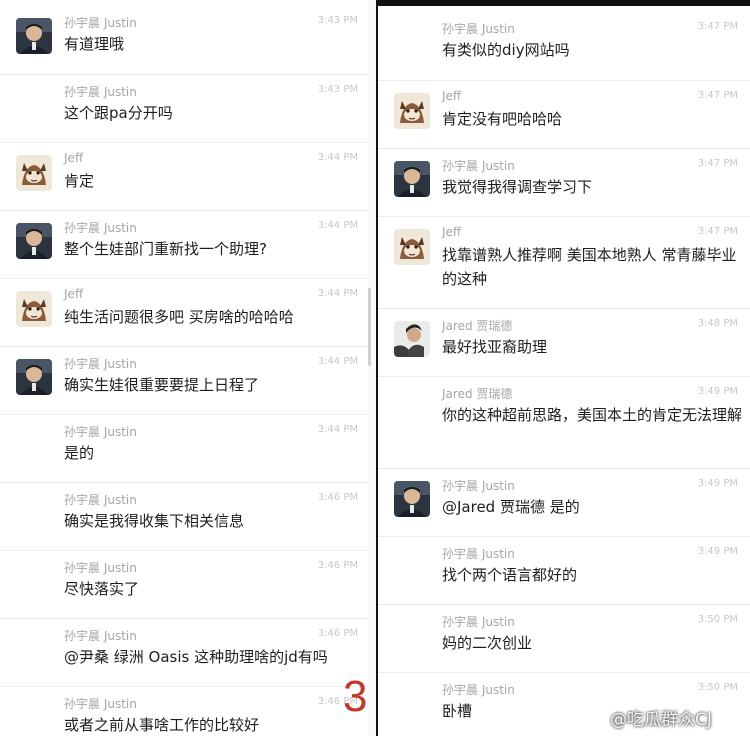 This screenshot has width=750, height=736. I want to click on chat-message: Jeff 3:44 PM 纯生活问题很多吧 买房啥的哈哈哈, so click(184, 312).